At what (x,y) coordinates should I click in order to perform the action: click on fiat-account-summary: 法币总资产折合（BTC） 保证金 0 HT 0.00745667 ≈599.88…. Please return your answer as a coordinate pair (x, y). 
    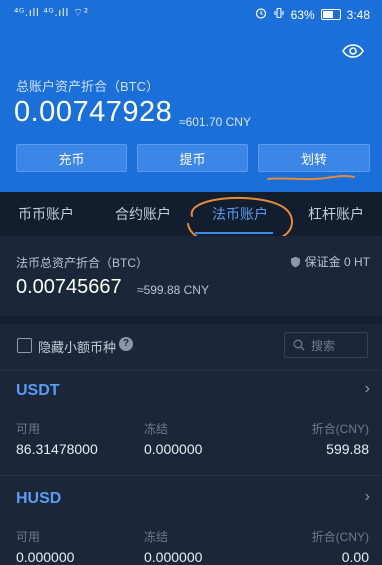
    Looking at the image, I should click on (191, 276).